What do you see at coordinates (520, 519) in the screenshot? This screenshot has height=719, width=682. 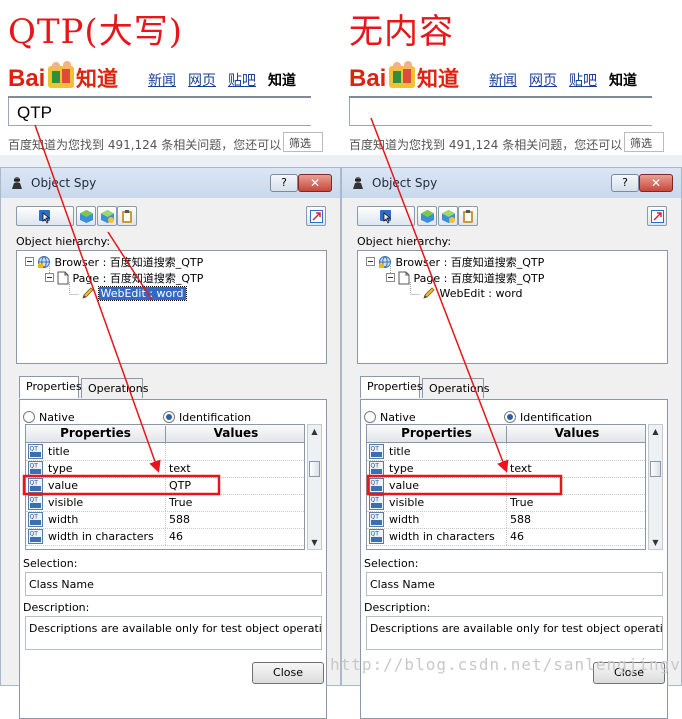 I see `property-value: 588` at bounding box center [520, 519].